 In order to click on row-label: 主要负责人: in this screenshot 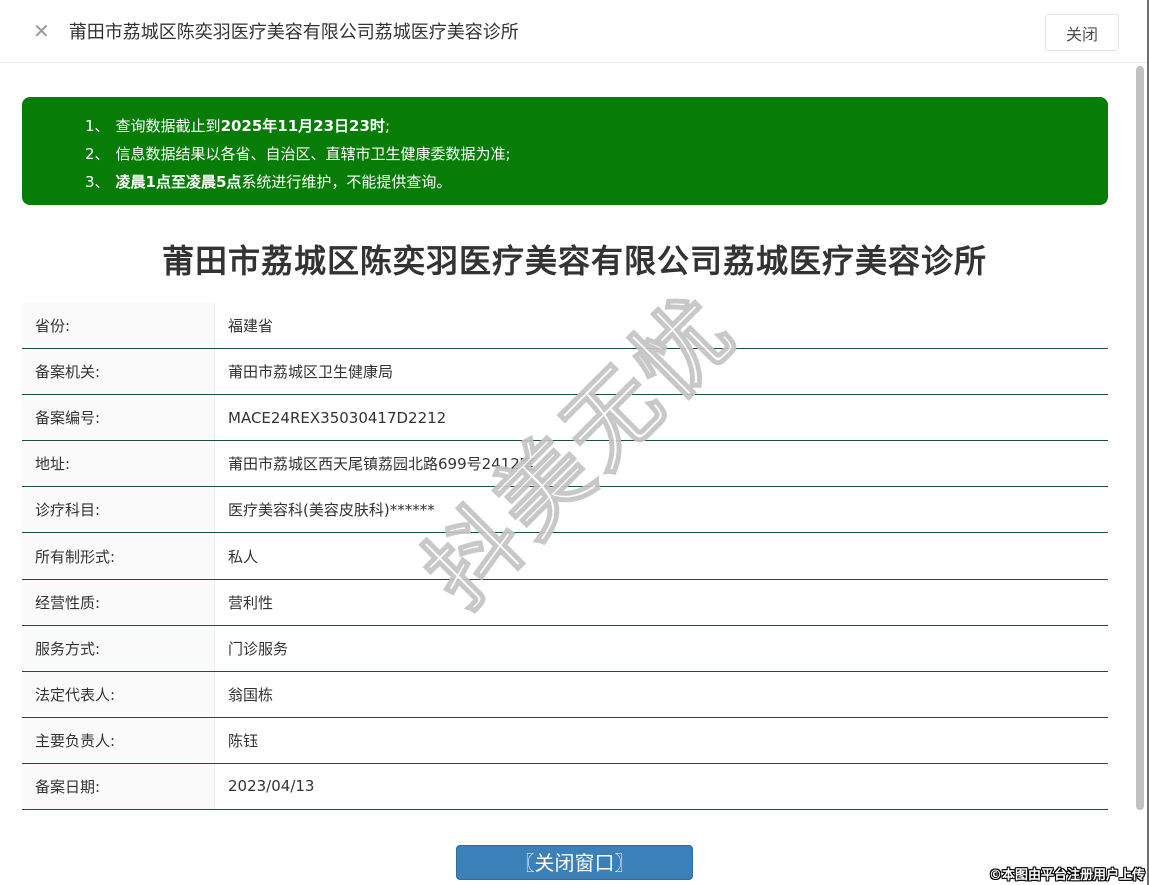, I will do `click(118, 740)`.